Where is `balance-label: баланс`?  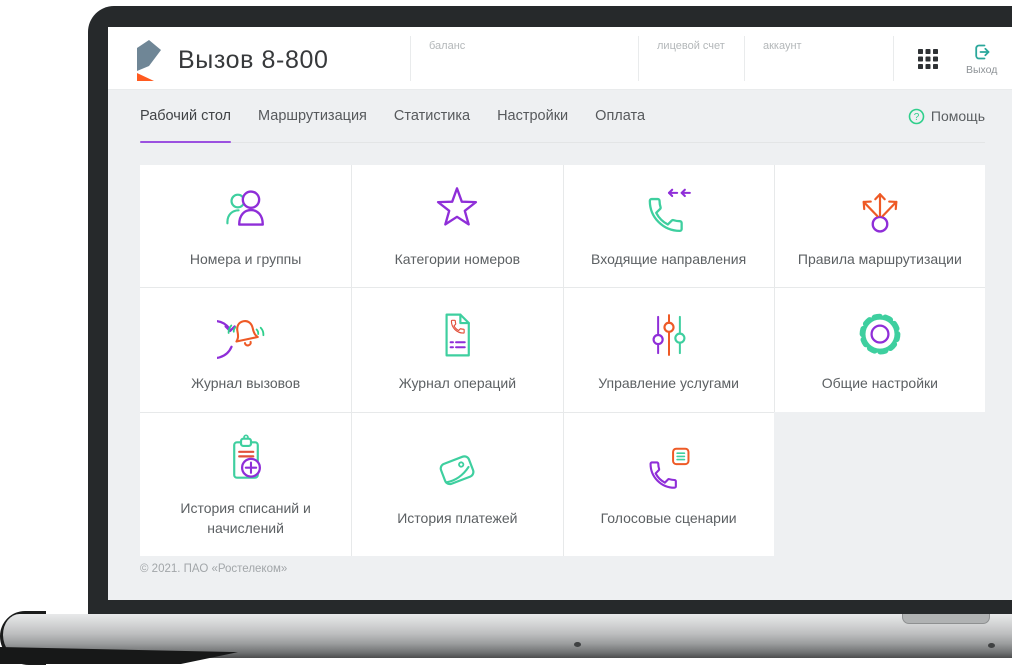 balance-label: баланс is located at coordinates (447, 46).